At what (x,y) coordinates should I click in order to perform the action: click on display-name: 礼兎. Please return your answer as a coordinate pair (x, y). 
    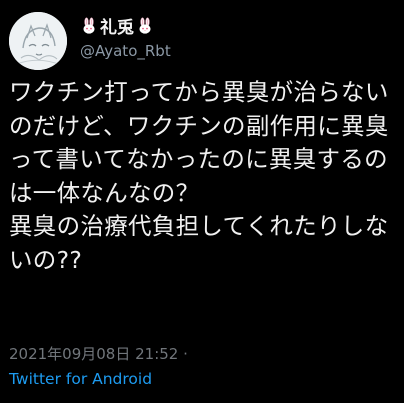
    Looking at the image, I should click on (117, 25).